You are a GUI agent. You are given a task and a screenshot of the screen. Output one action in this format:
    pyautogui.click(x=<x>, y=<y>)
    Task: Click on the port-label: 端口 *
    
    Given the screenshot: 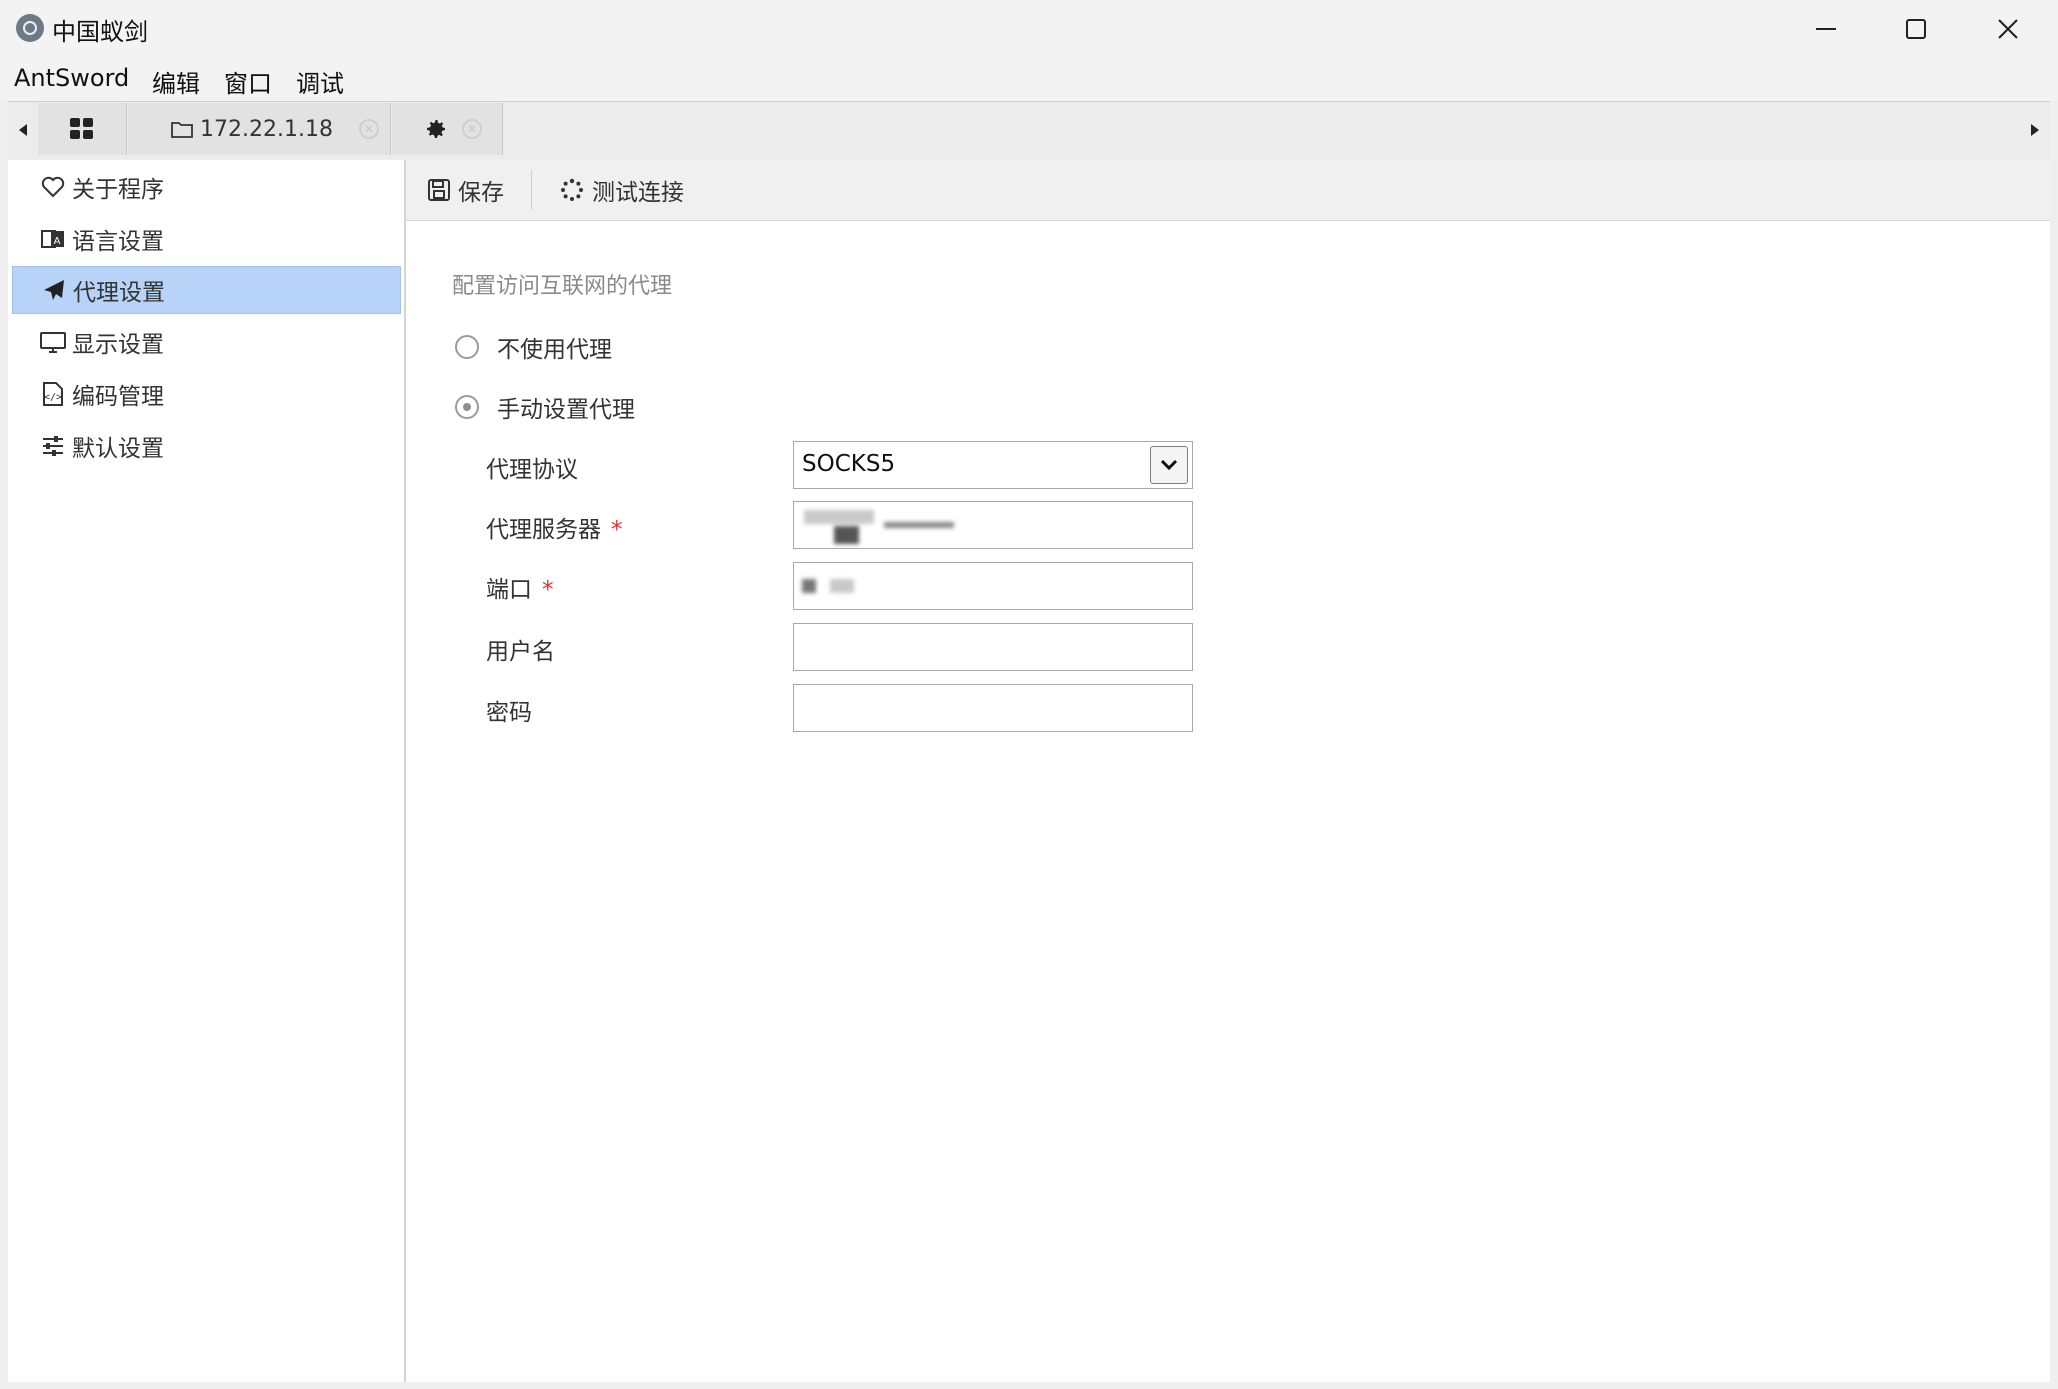 What is the action you would take?
    pyautogui.click(x=520, y=587)
    